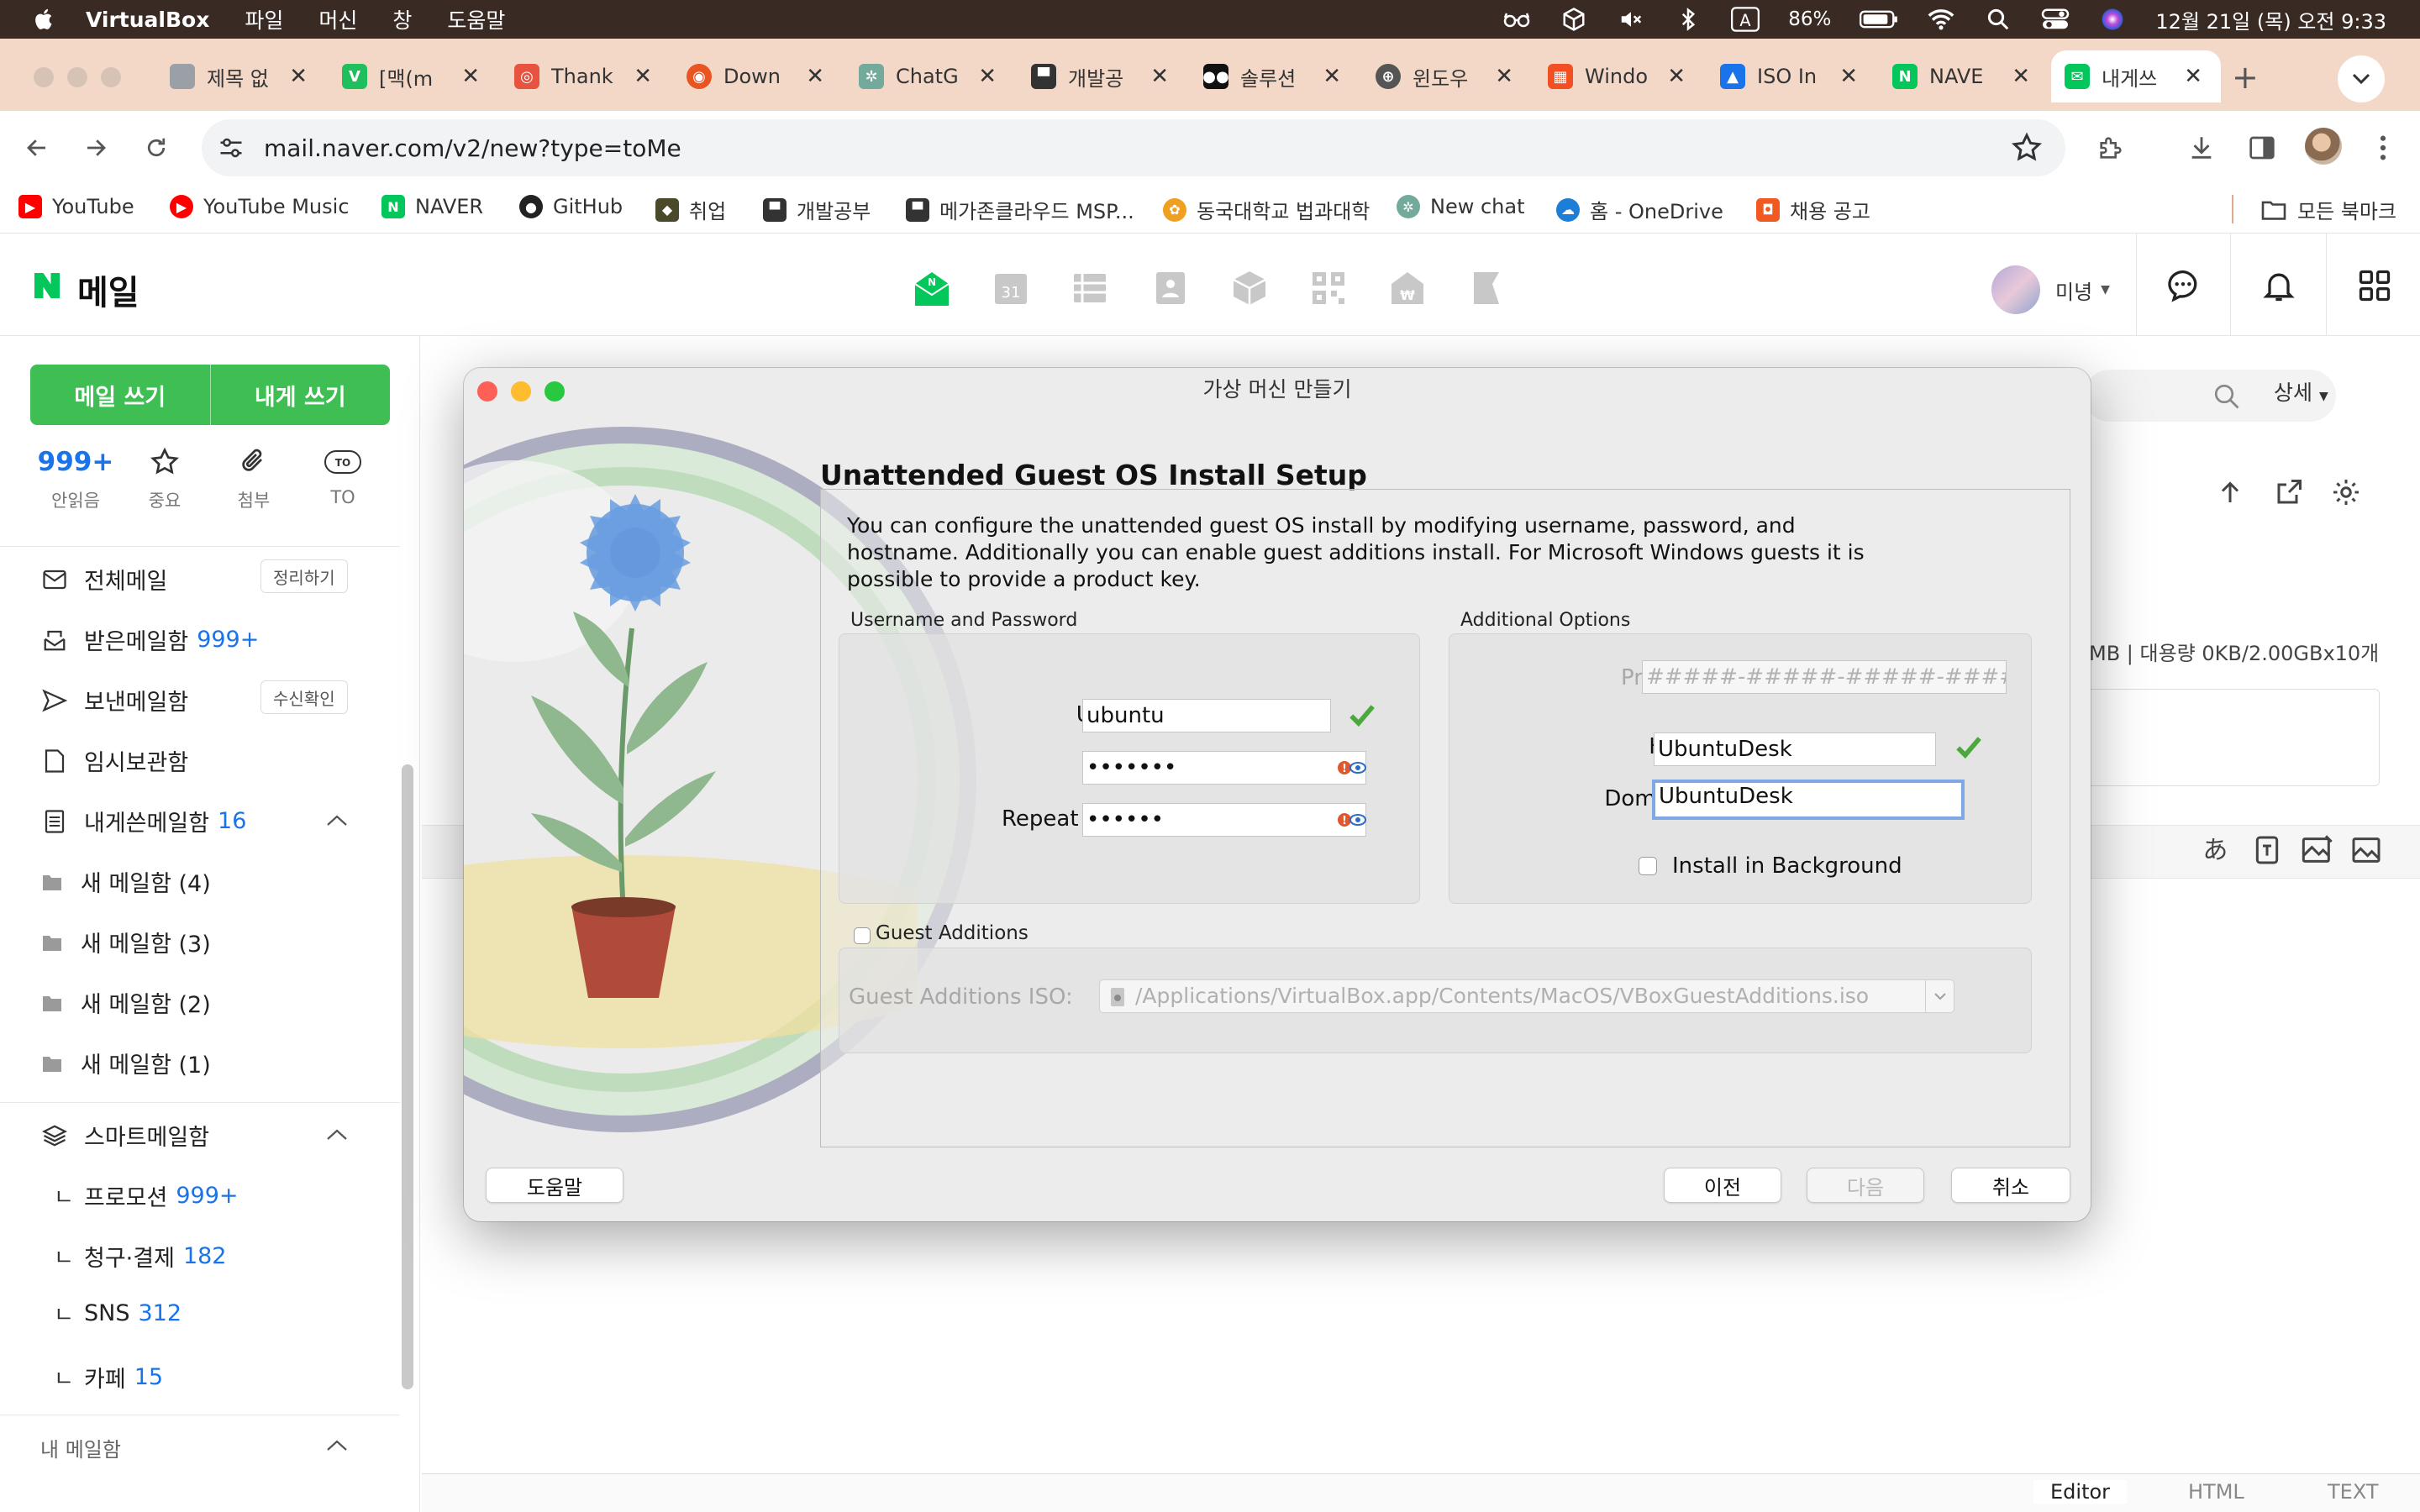 This screenshot has width=2420, height=1512. Describe the element at coordinates (127, 1002) in the screenshot. I see `folder-item: 새 메일함 (2)` at that location.